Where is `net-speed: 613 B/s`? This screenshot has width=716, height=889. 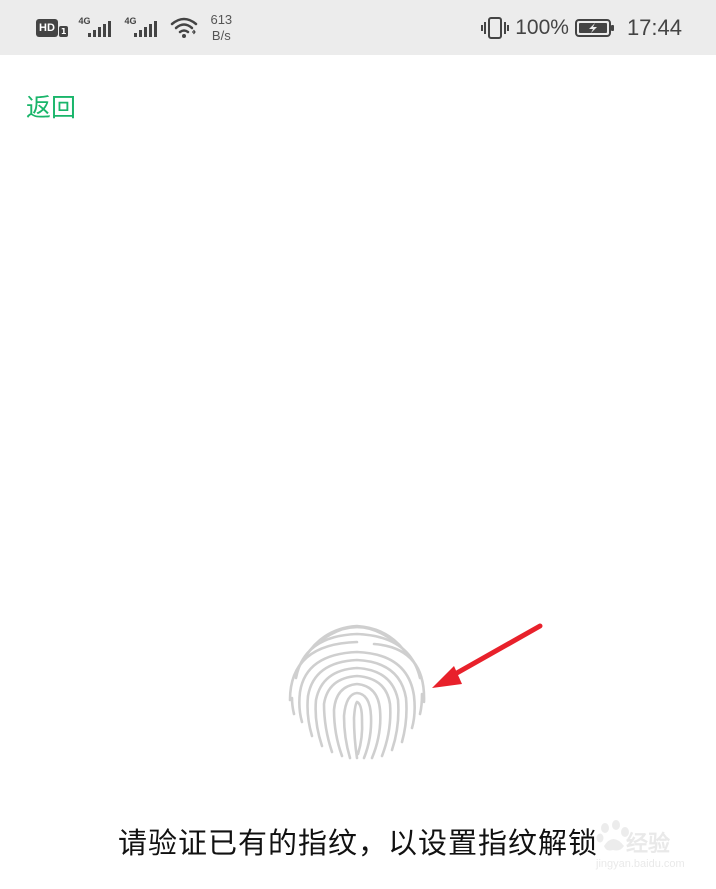
net-speed: 613 B/s is located at coordinates (221, 28).